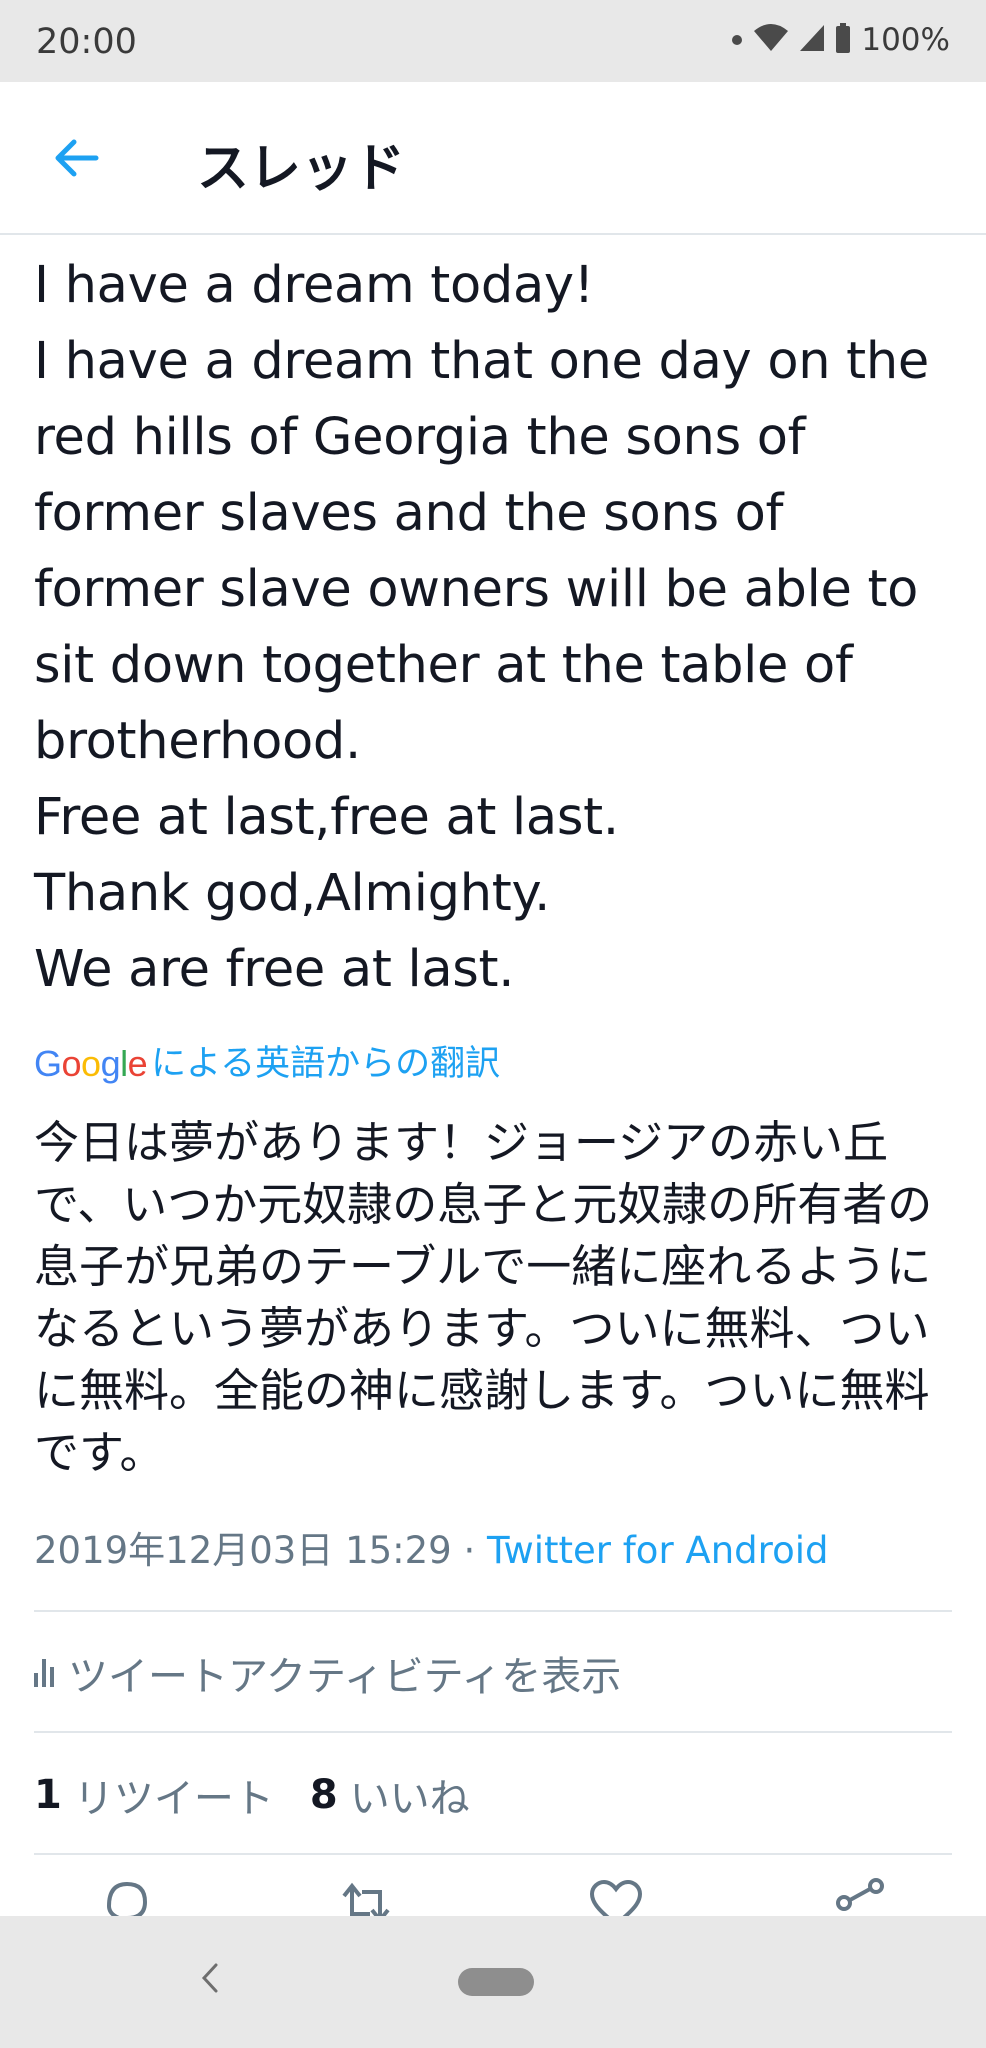 The image size is (986, 2048). Describe the element at coordinates (86, 42) in the screenshot. I see `status-time: 20:00` at that location.